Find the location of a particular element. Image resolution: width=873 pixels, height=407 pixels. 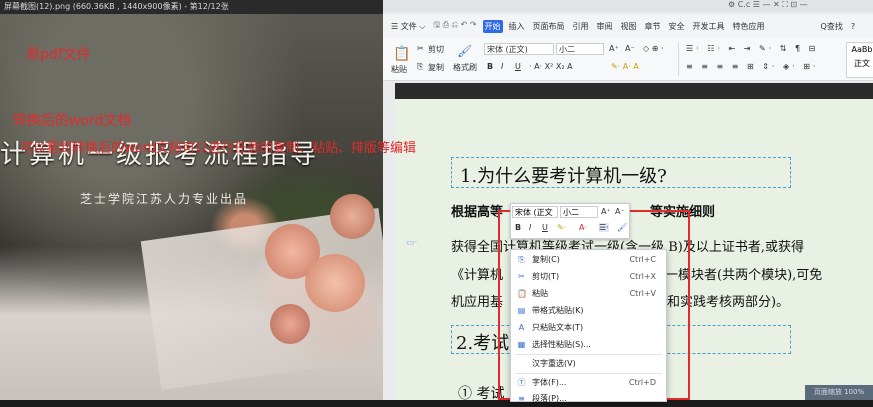

edit-note-caption: 可以看到转换后的word文档可以进行任意的复制、粘贴、排版等编辑 is located at coordinates (218, 148).